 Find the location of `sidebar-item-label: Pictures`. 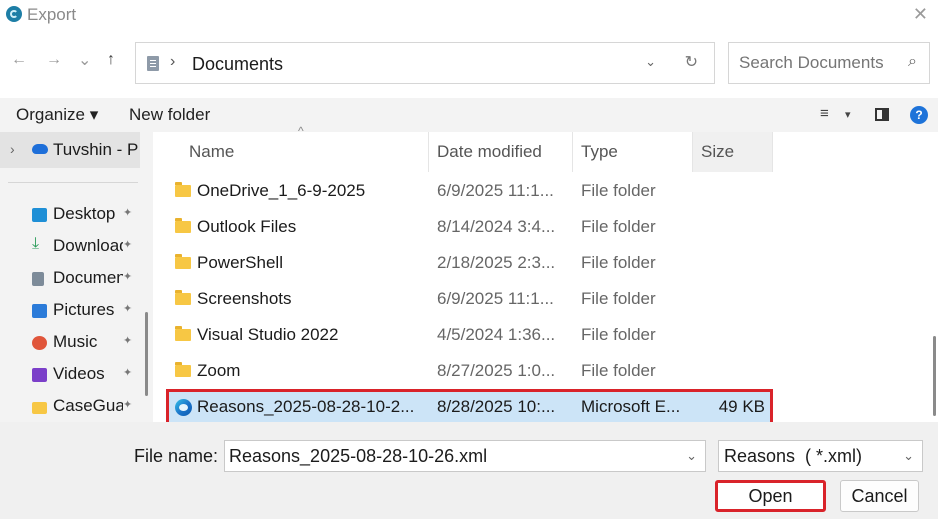

sidebar-item-label: Pictures is located at coordinates (84, 309).